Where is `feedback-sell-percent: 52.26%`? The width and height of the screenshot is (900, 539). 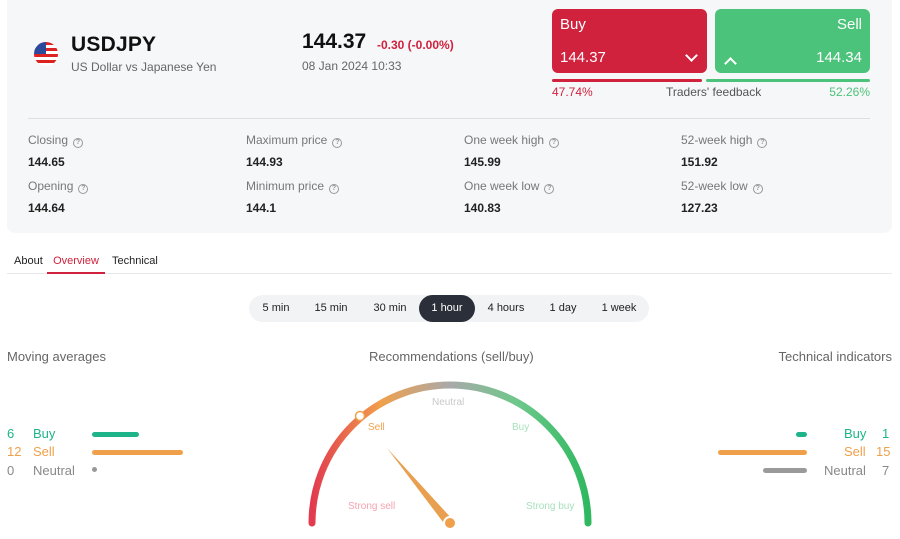
feedback-sell-percent: 52.26% is located at coordinates (849, 92).